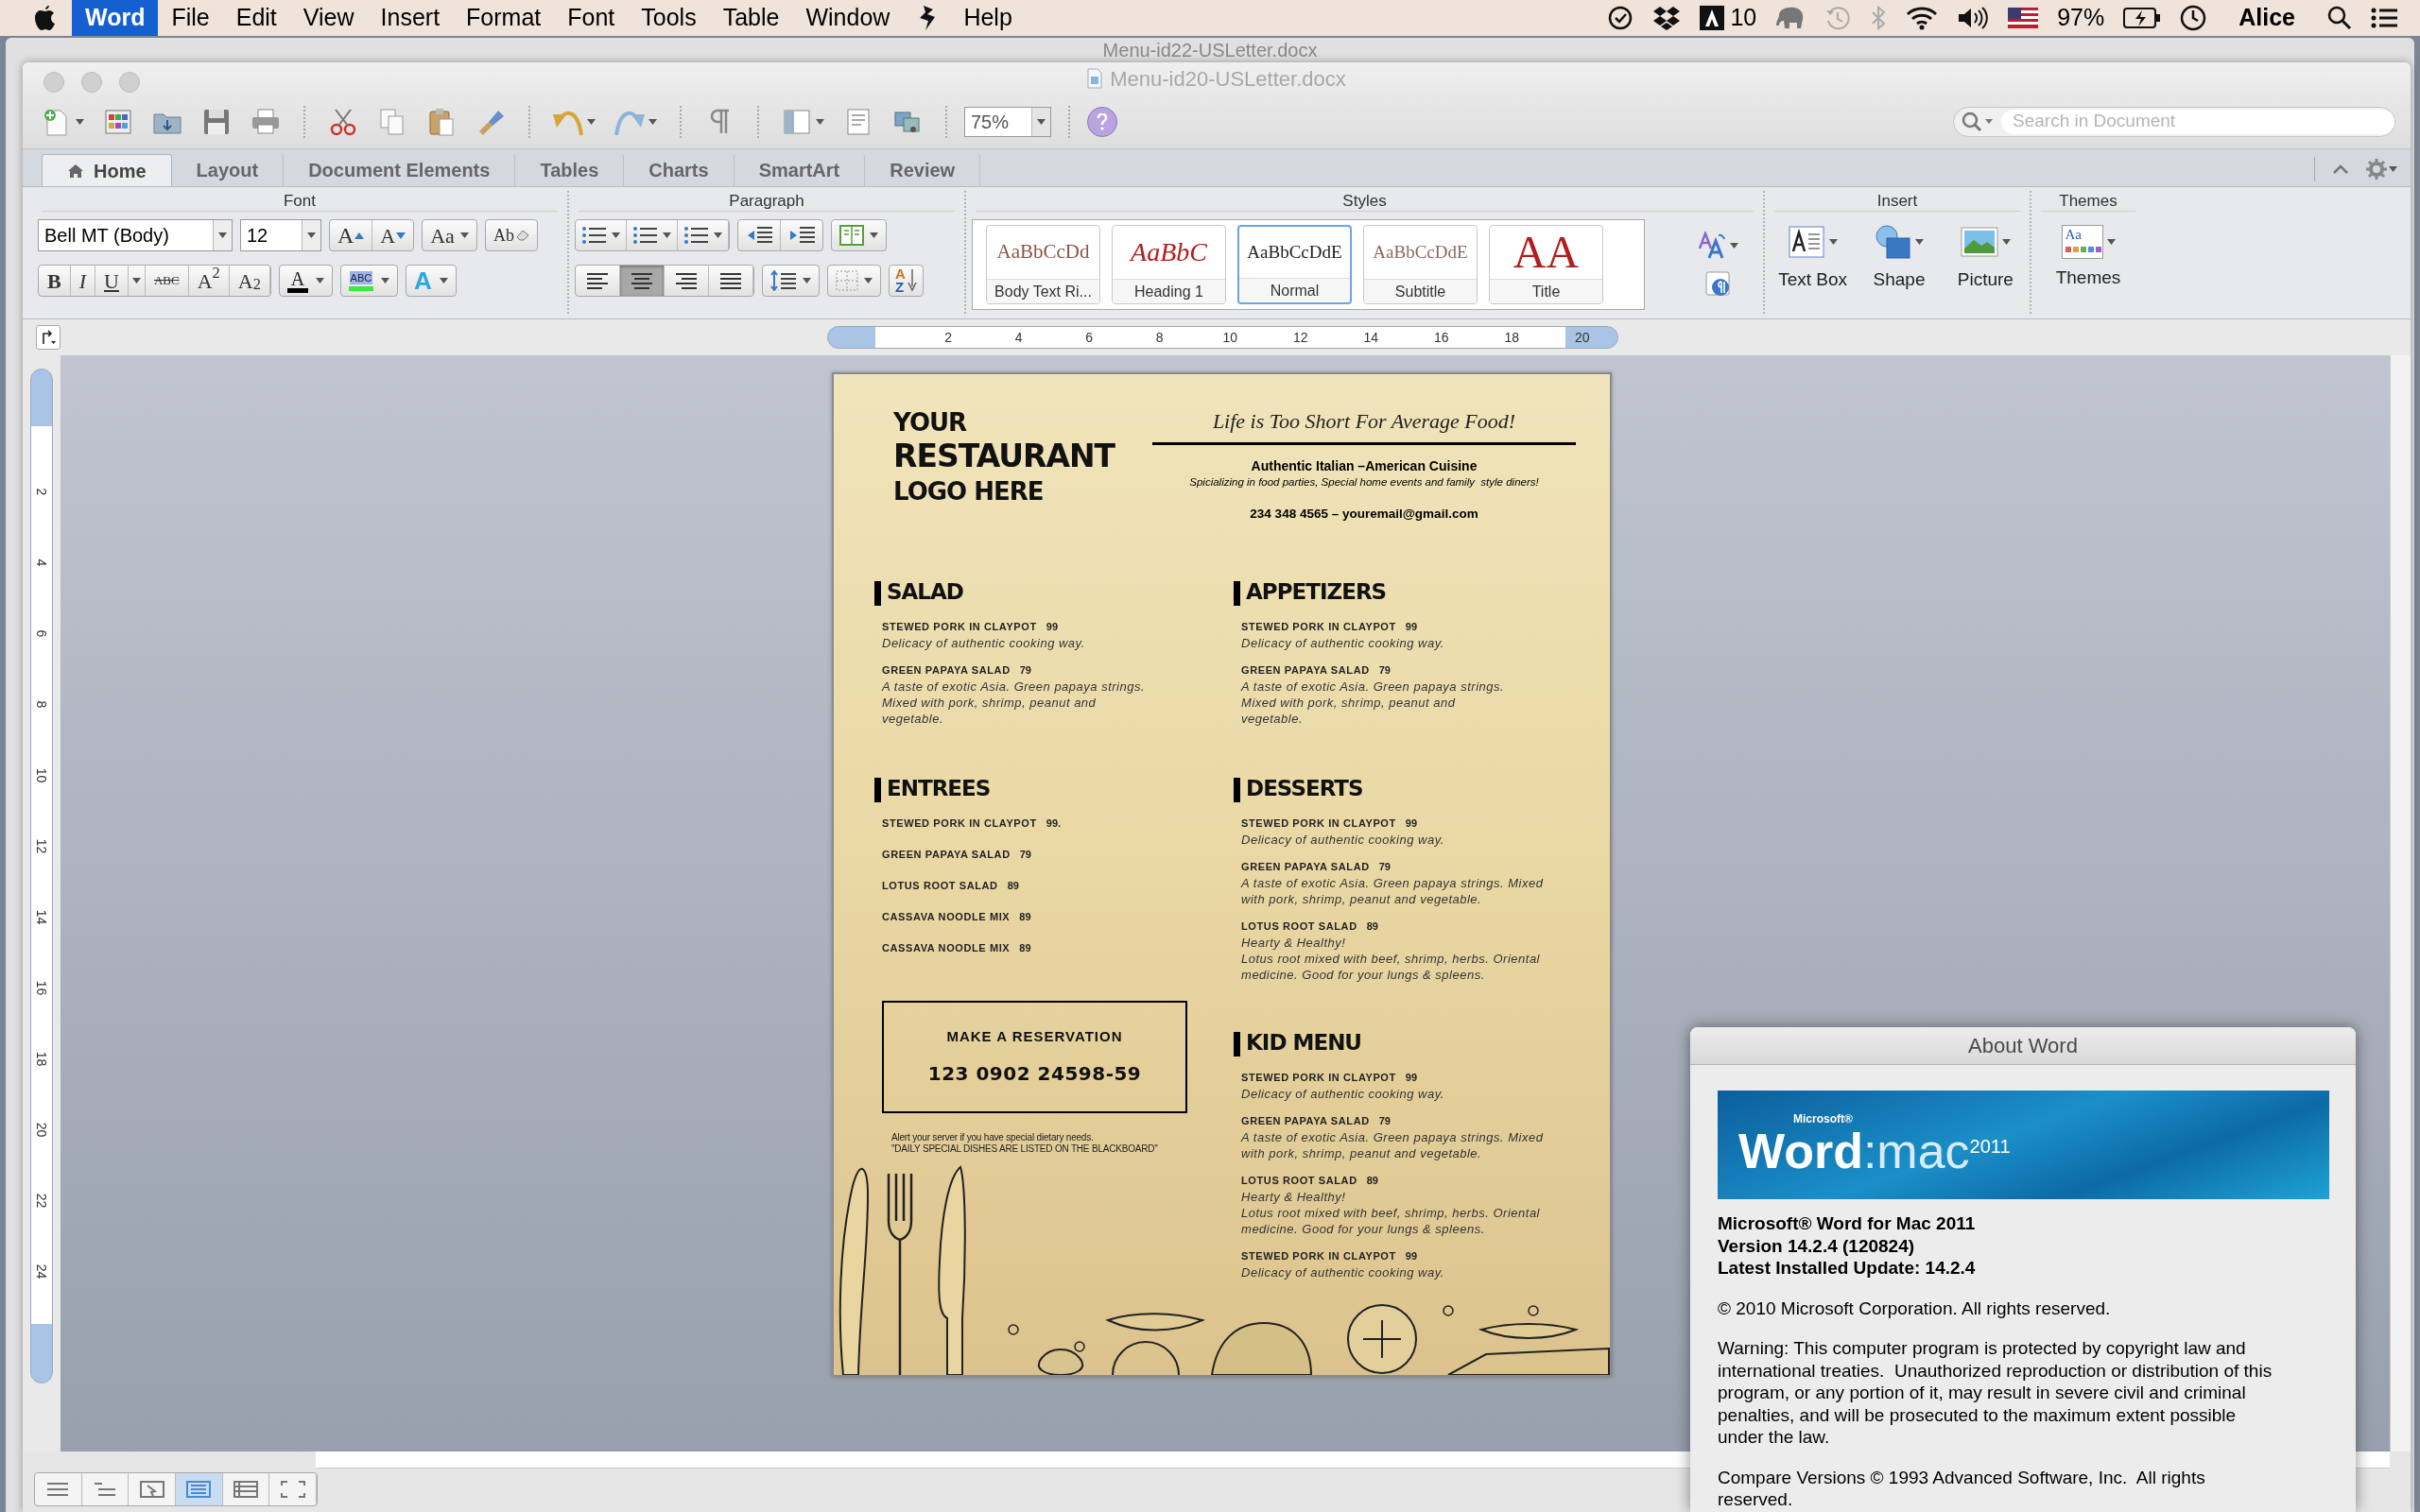  I want to click on ruler-number: 22, so click(42, 1201).